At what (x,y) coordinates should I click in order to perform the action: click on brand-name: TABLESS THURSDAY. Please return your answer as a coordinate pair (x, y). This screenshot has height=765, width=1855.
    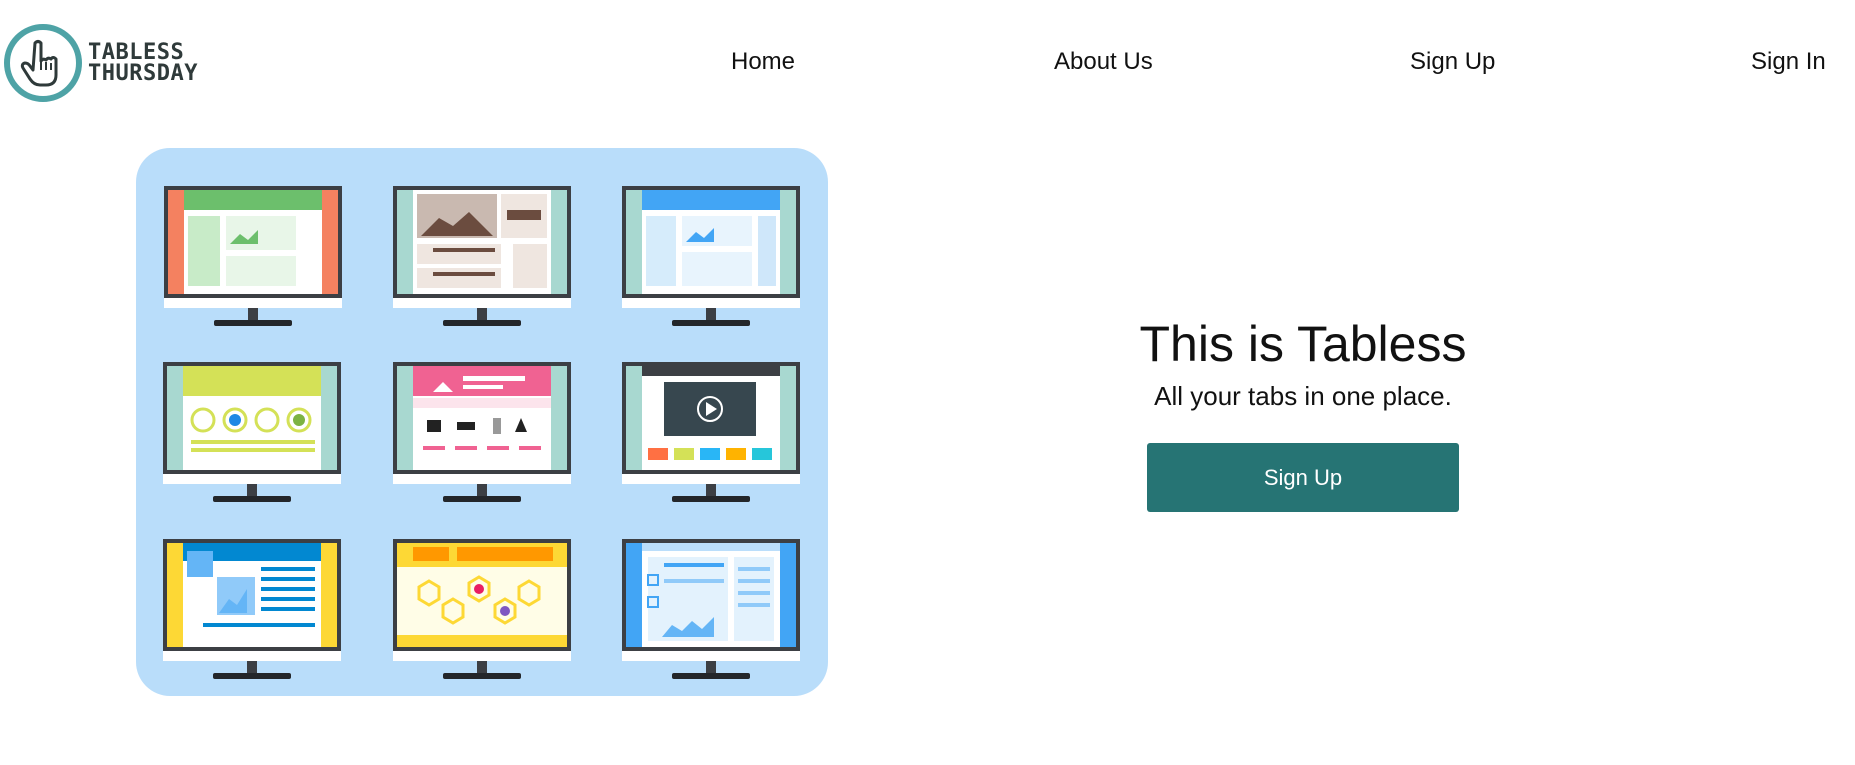
    Looking at the image, I should click on (143, 63).